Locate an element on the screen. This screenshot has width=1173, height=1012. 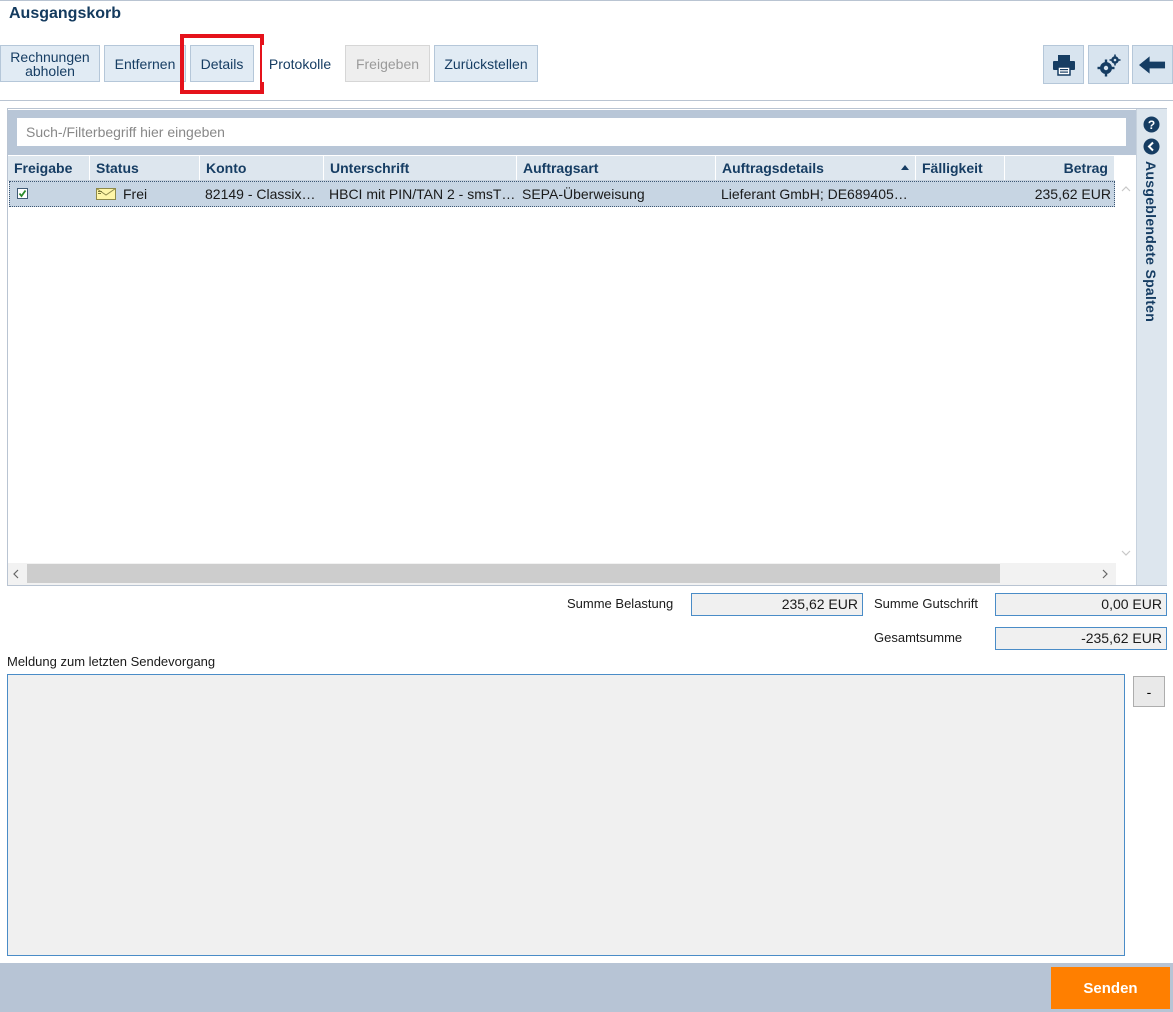
column-header-status: Status is located at coordinates (145, 168).